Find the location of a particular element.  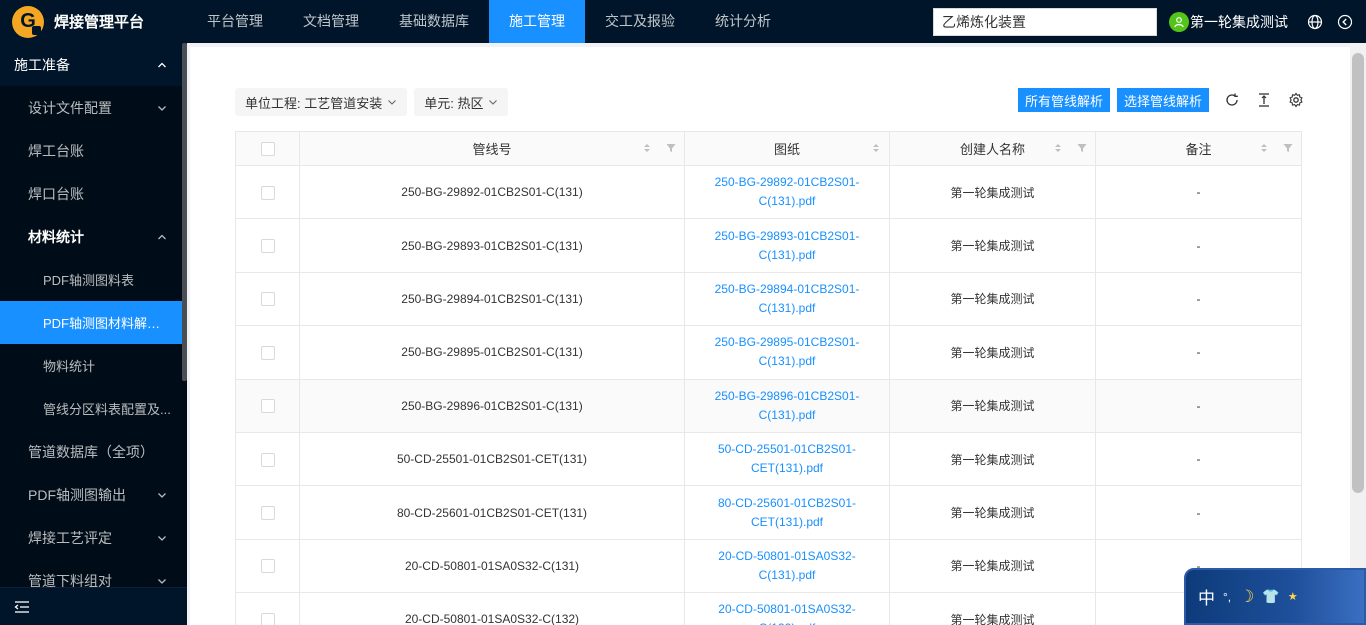

sidebar-subitem: 物料统计 is located at coordinates (93, 365).